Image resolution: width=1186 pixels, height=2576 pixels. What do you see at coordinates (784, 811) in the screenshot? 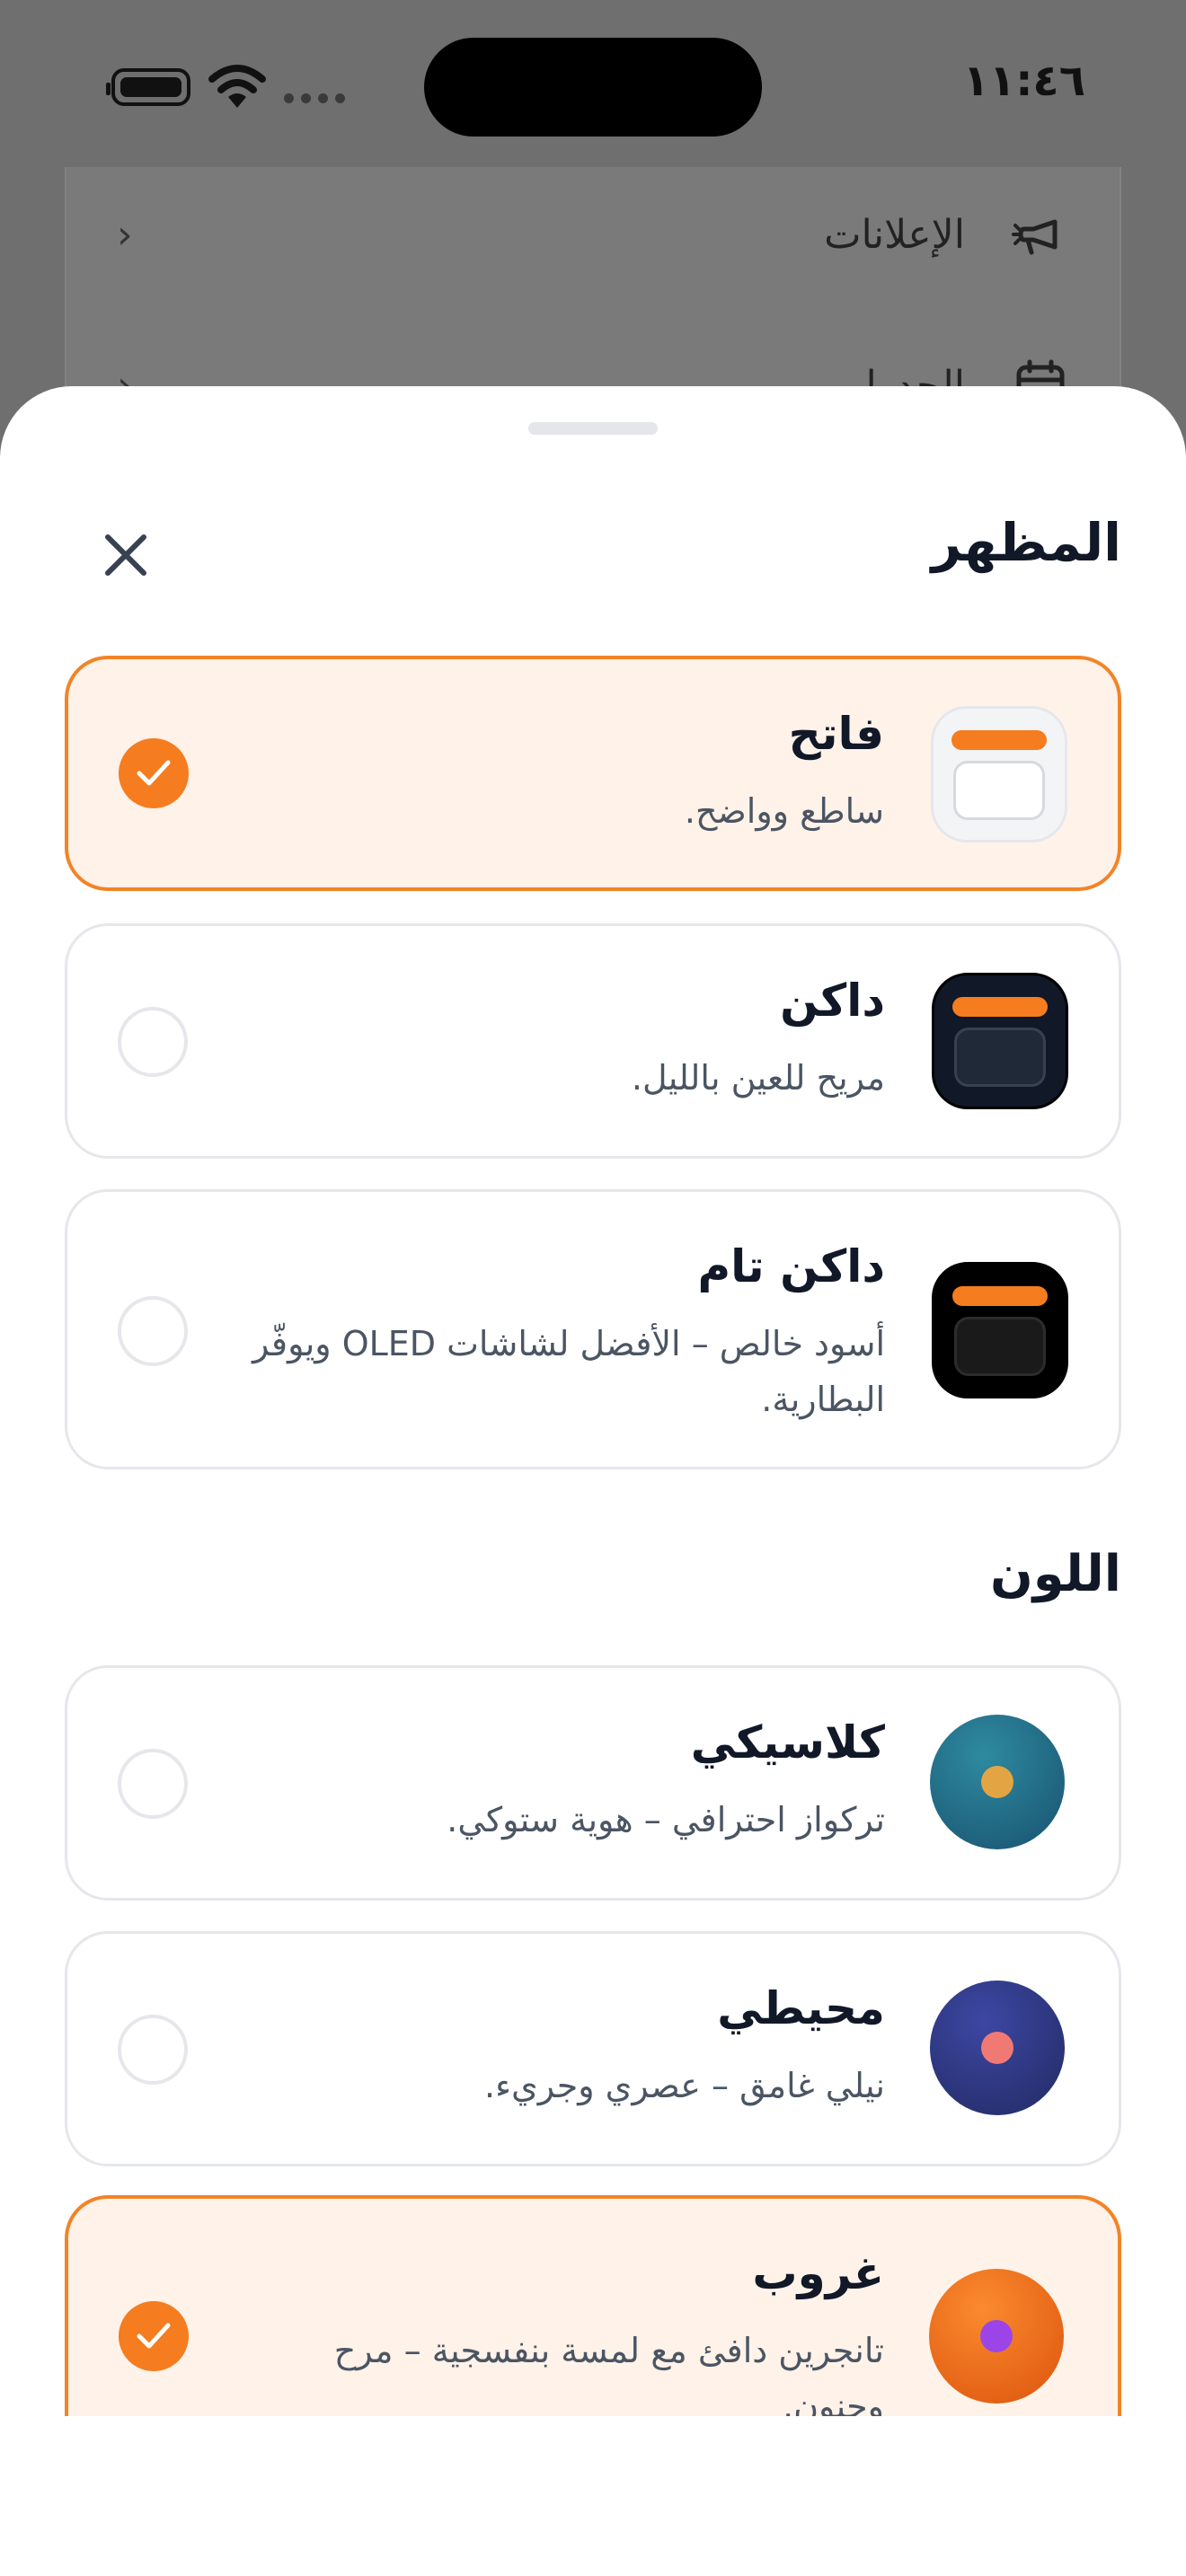
I see `option-description: ساطع وواضح.` at bounding box center [784, 811].